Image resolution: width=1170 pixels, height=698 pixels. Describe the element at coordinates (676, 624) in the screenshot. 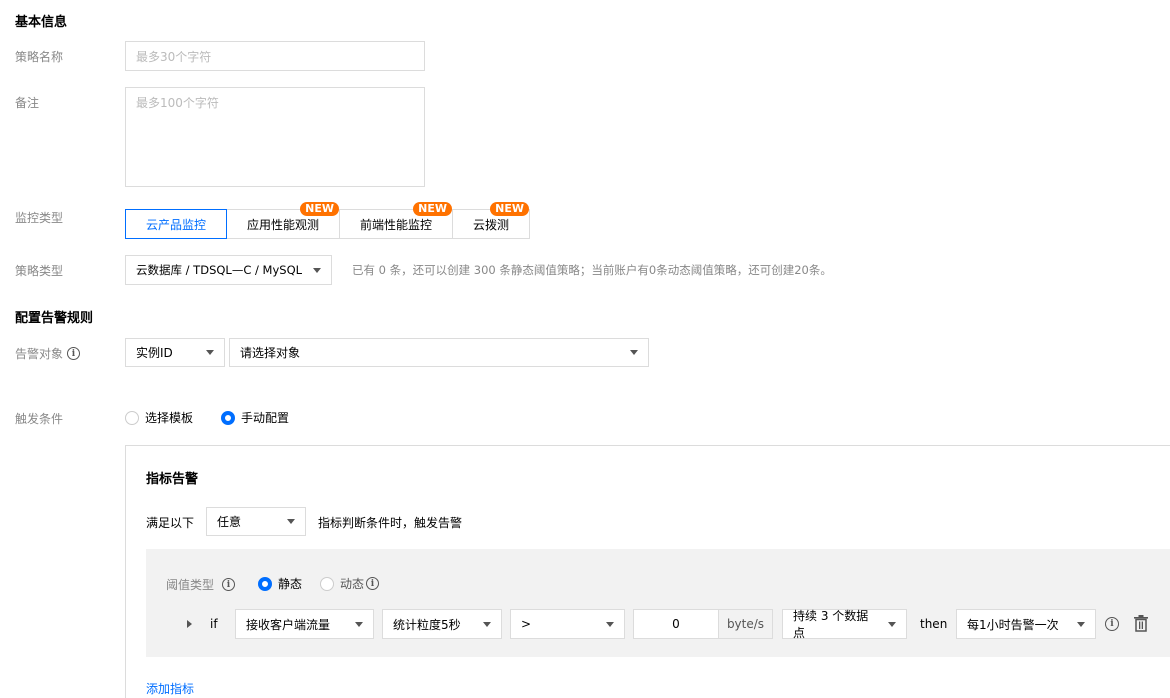

I see `threshold-value-input: 0` at that location.